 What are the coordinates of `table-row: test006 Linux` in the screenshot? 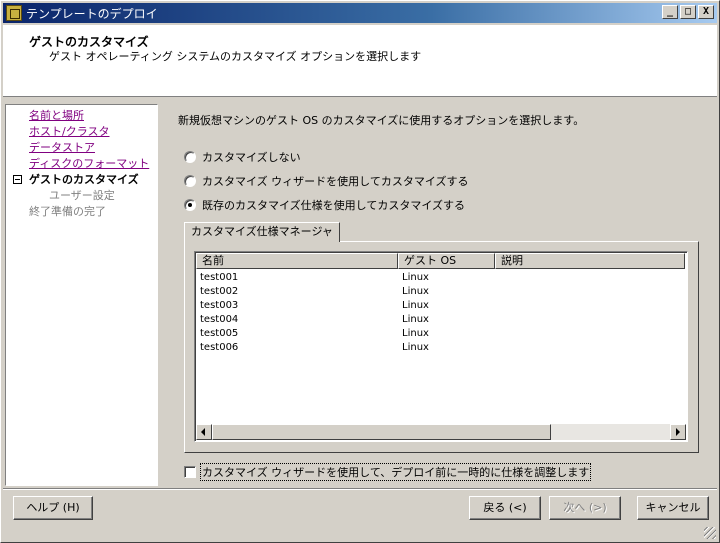 It's located at (440, 349).